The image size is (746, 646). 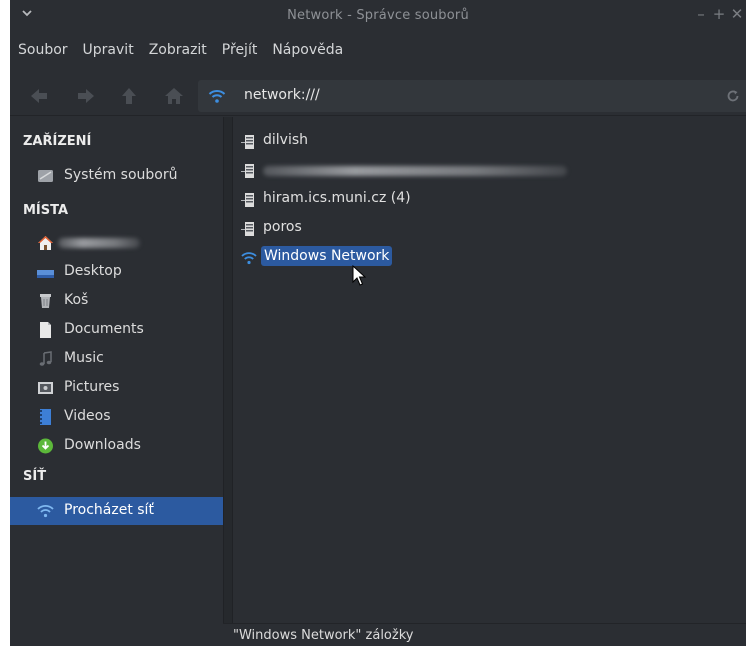 I want to click on drive-icon, so click(x=45, y=176).